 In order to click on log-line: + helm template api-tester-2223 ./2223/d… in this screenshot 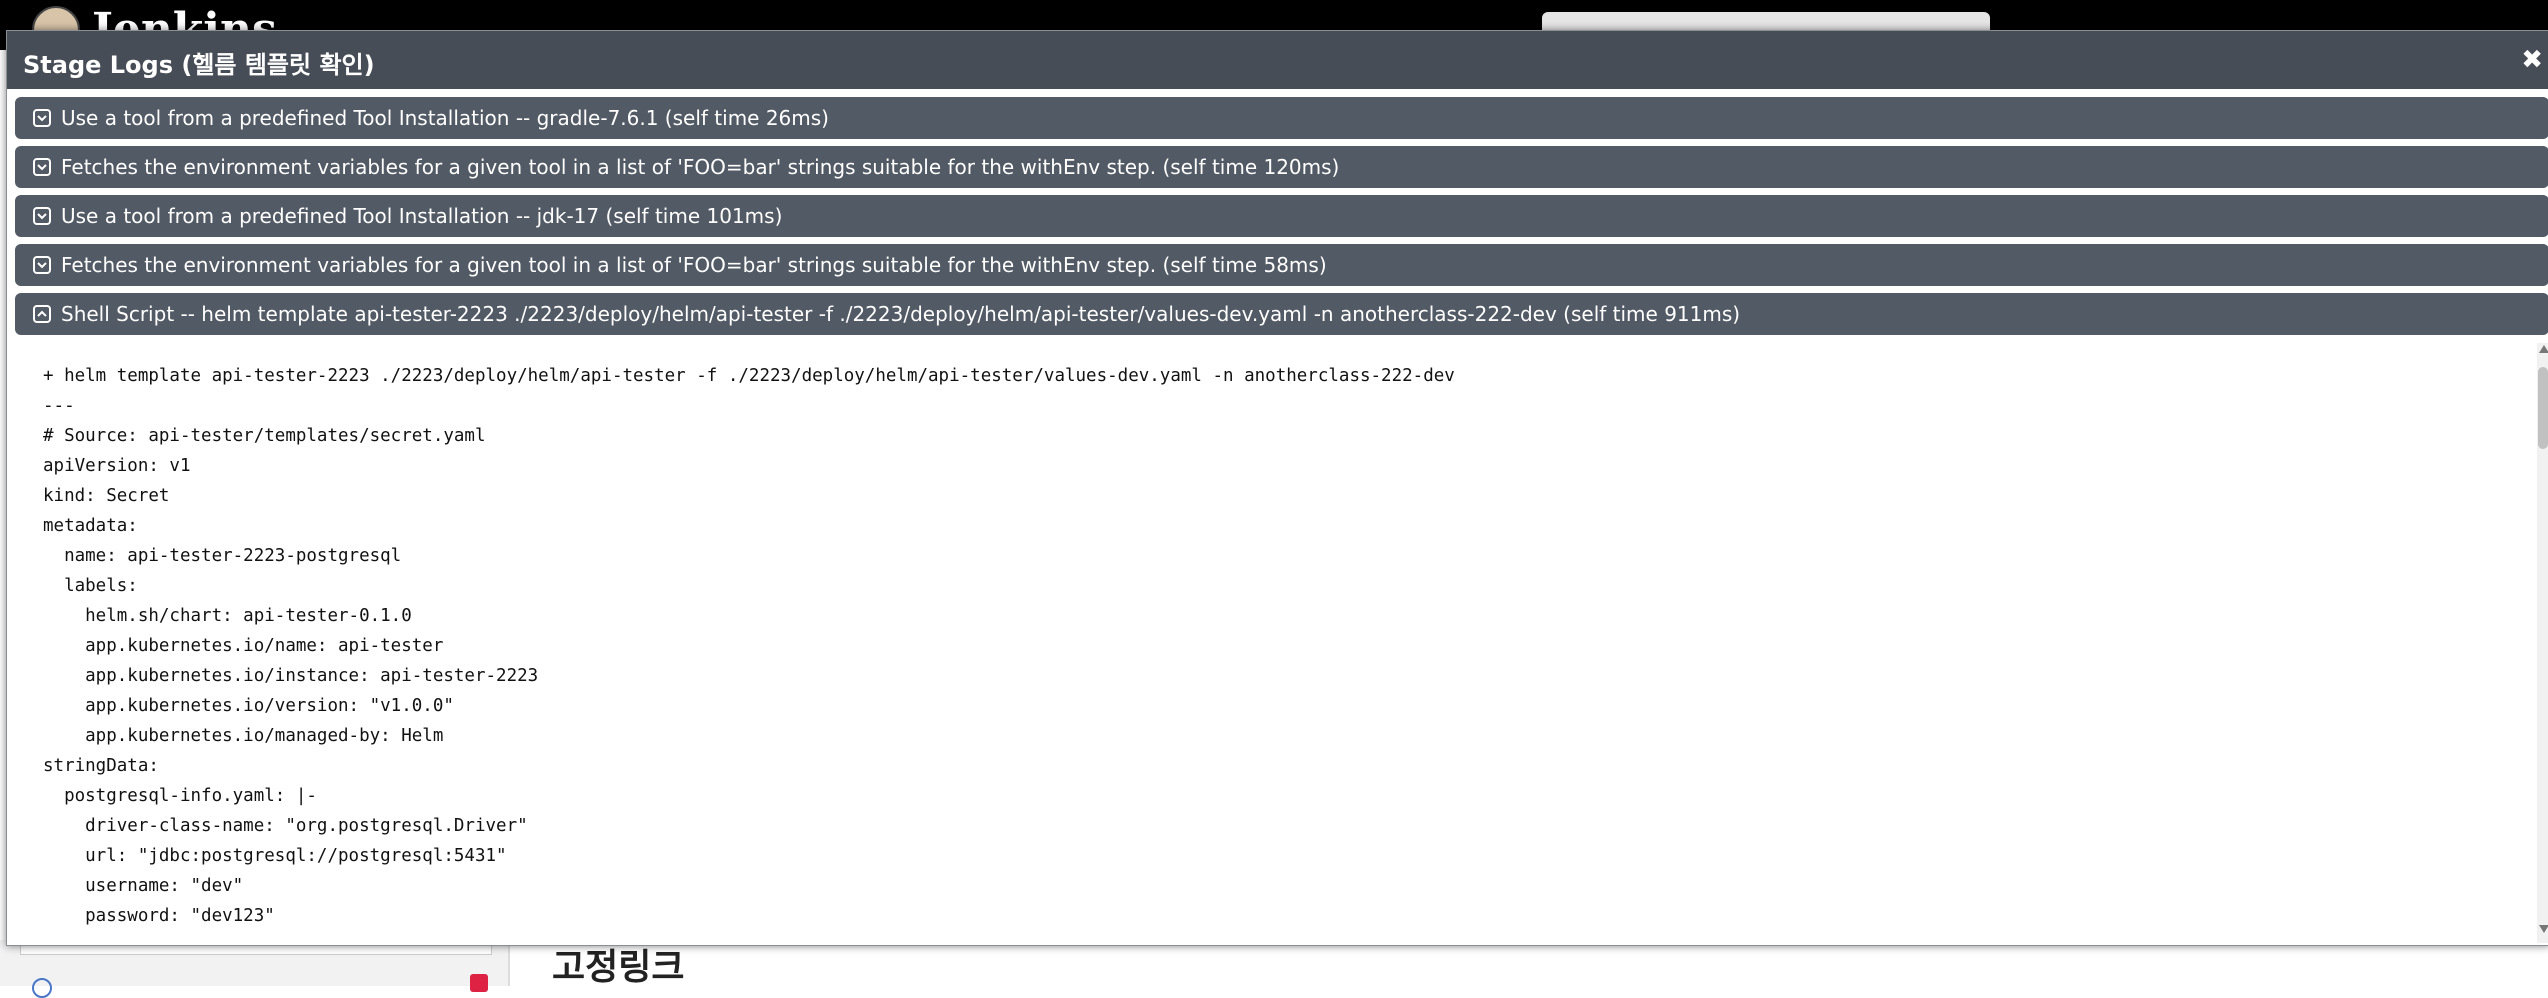, I will do `click(749, 376)`.